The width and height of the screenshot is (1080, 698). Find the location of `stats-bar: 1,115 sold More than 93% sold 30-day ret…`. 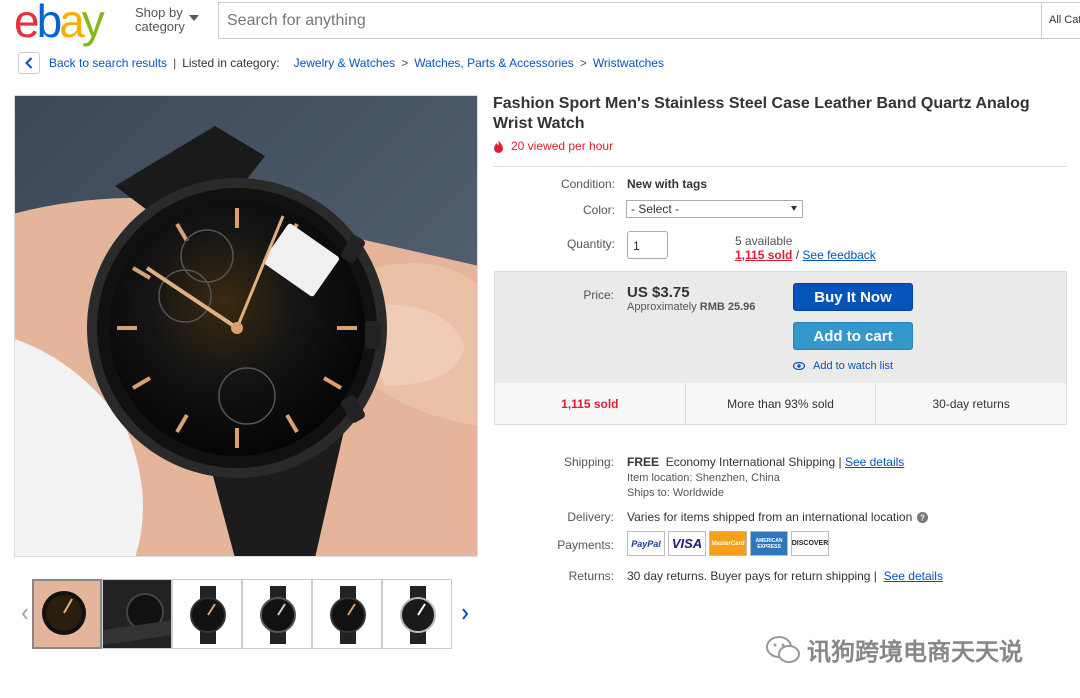

stats-bar: 1,115 sold More than 93% sold 30-day ret… is located at coordinates (780, 403).